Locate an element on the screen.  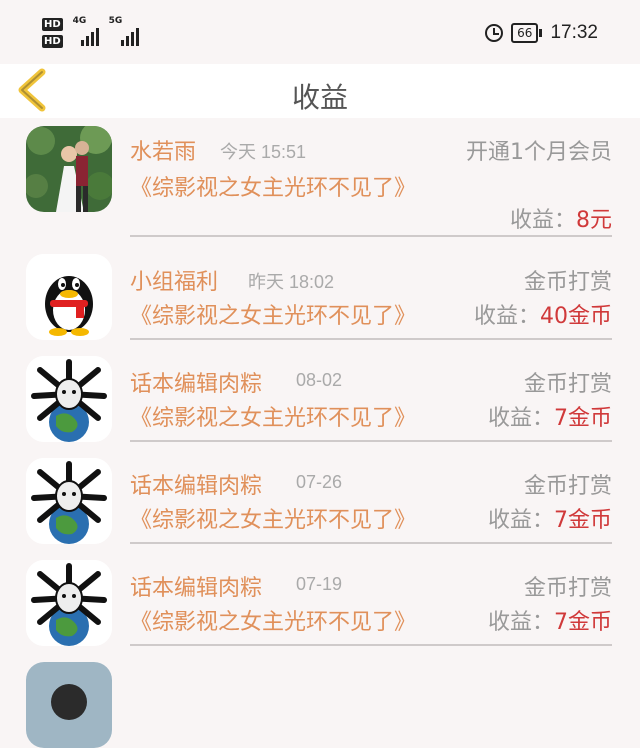
earnings-amount: 8元 is located at coordinates (594, 220).